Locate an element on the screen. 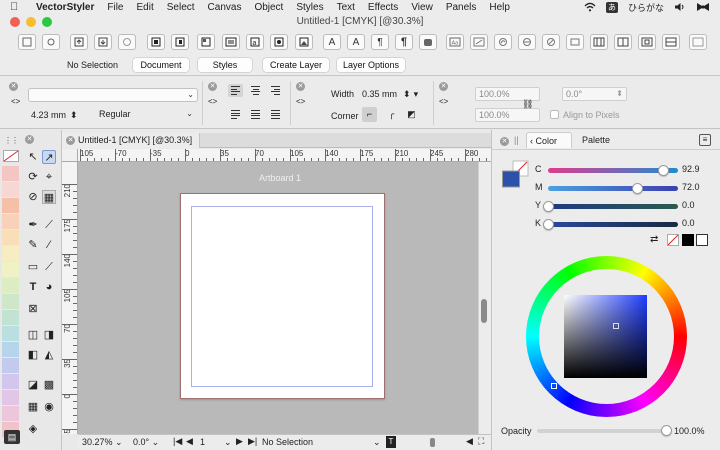 The height and width of the screenshot is (450, 720). table-icon is located at coordinates (599, 42).